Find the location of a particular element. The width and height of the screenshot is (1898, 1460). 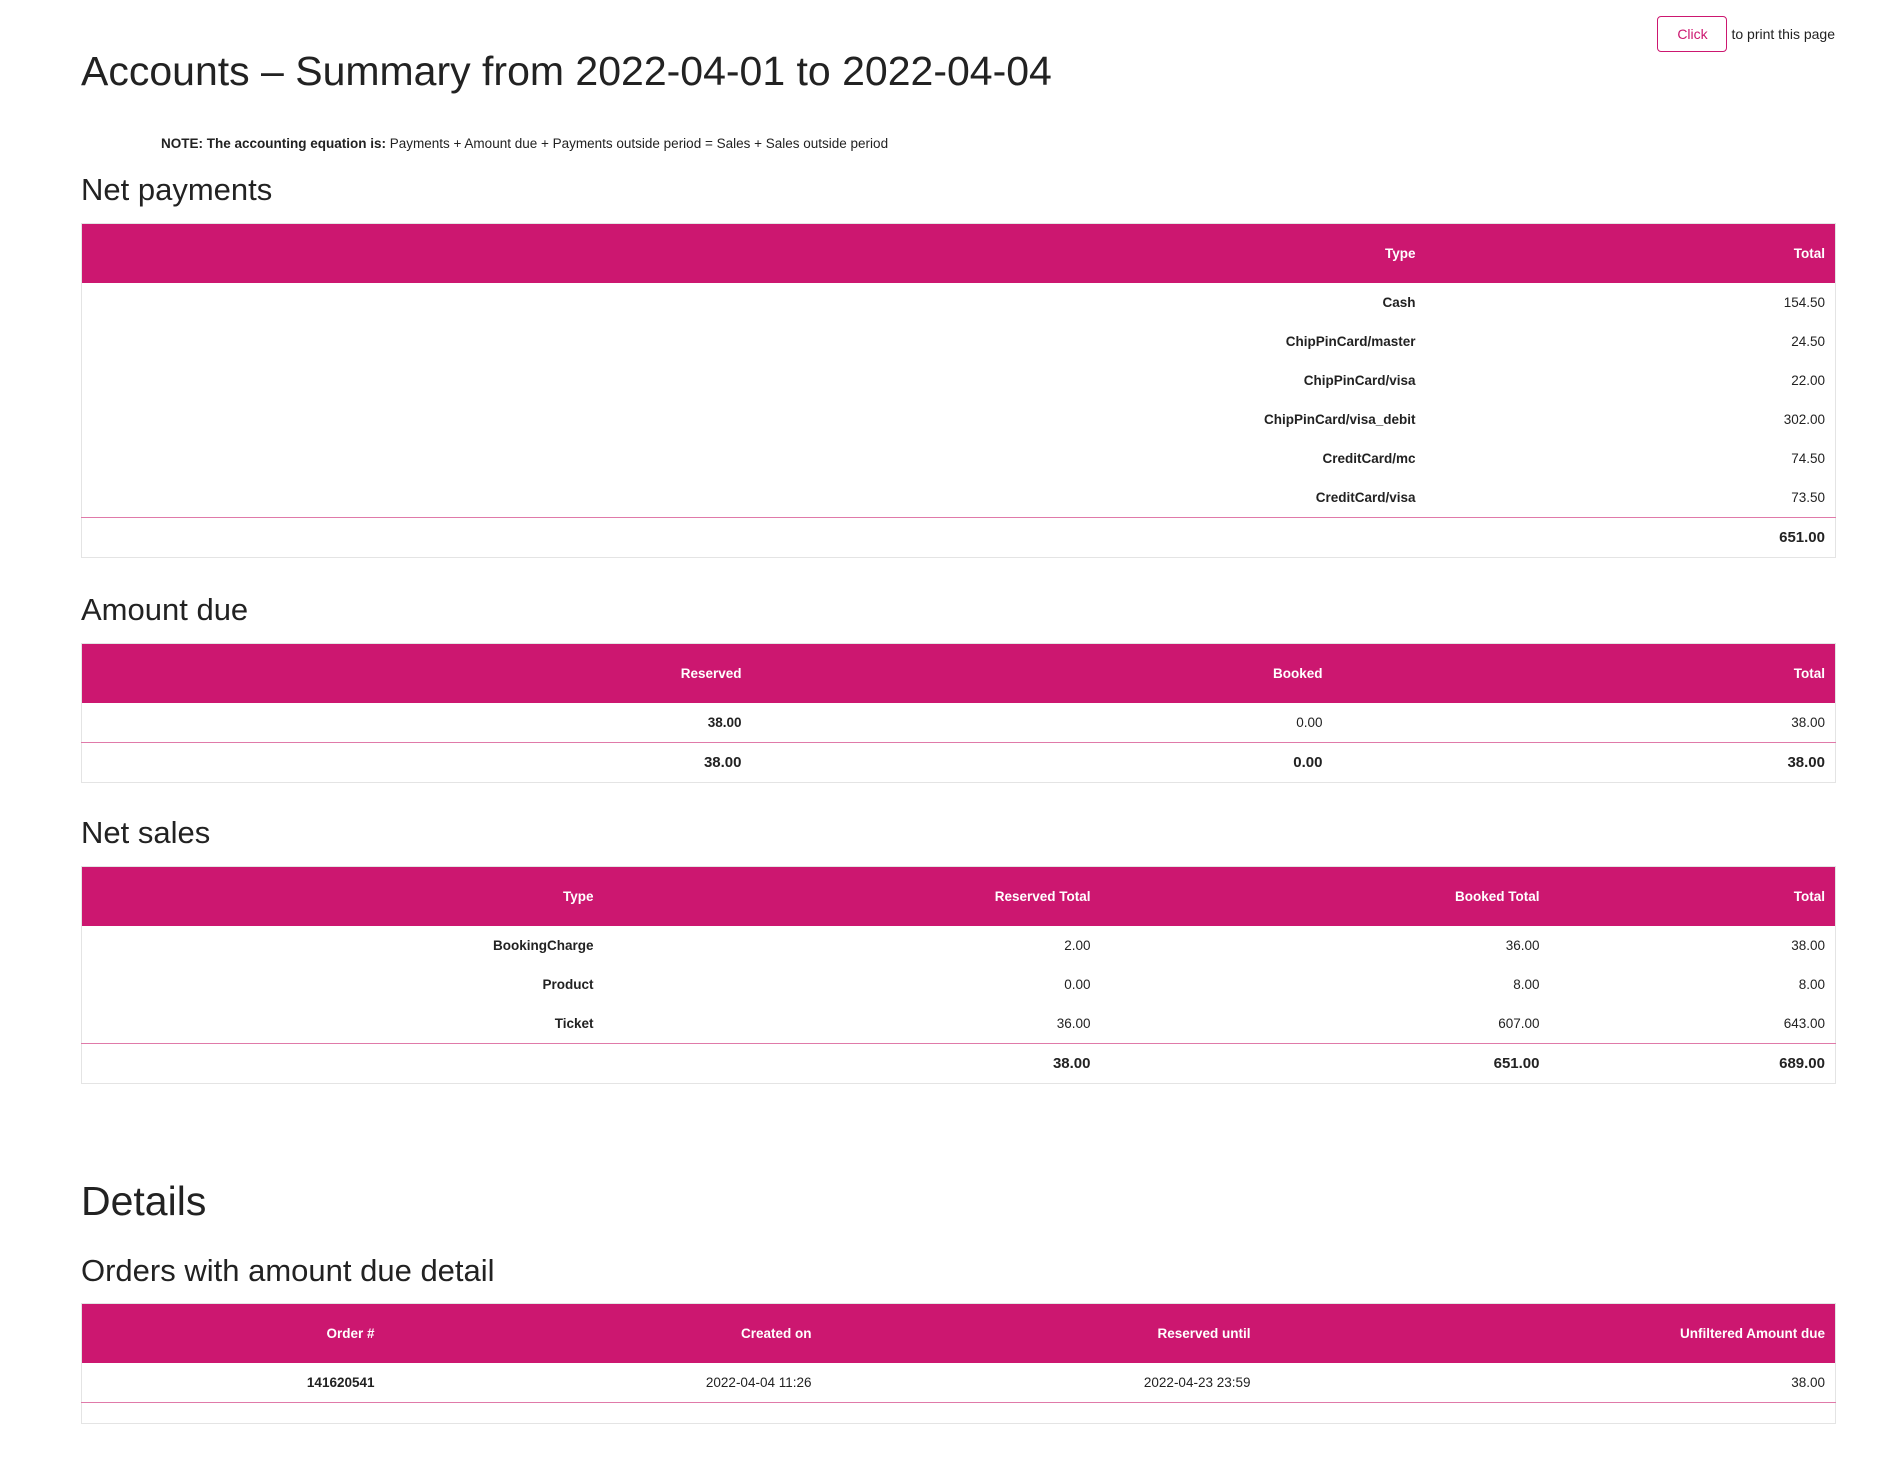

created-on: 2022-04-04 11:26 is located at coordinates (758, 1382).